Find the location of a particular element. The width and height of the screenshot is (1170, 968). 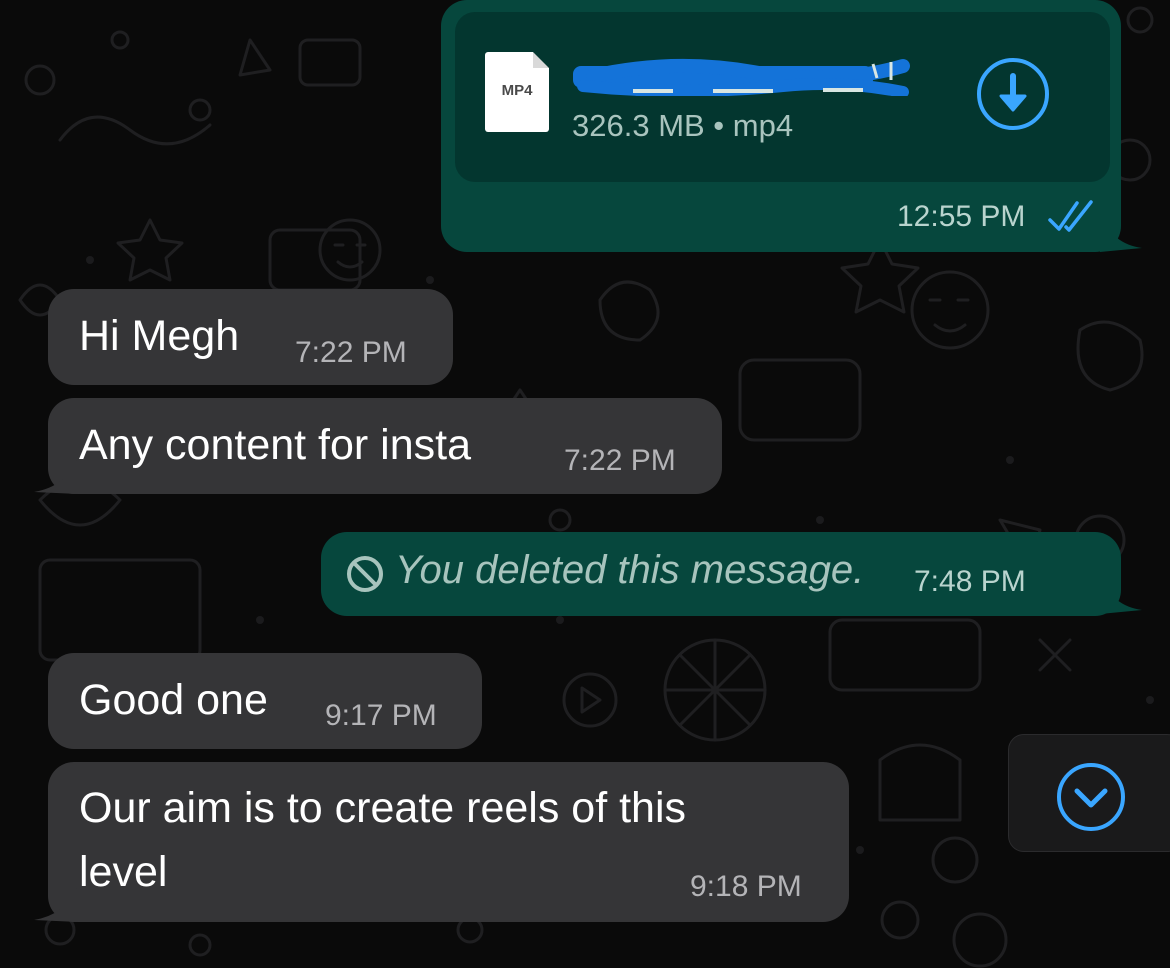

incoming-message-bubble: Good one 9:17 PM is located at coordinates (265, 701).